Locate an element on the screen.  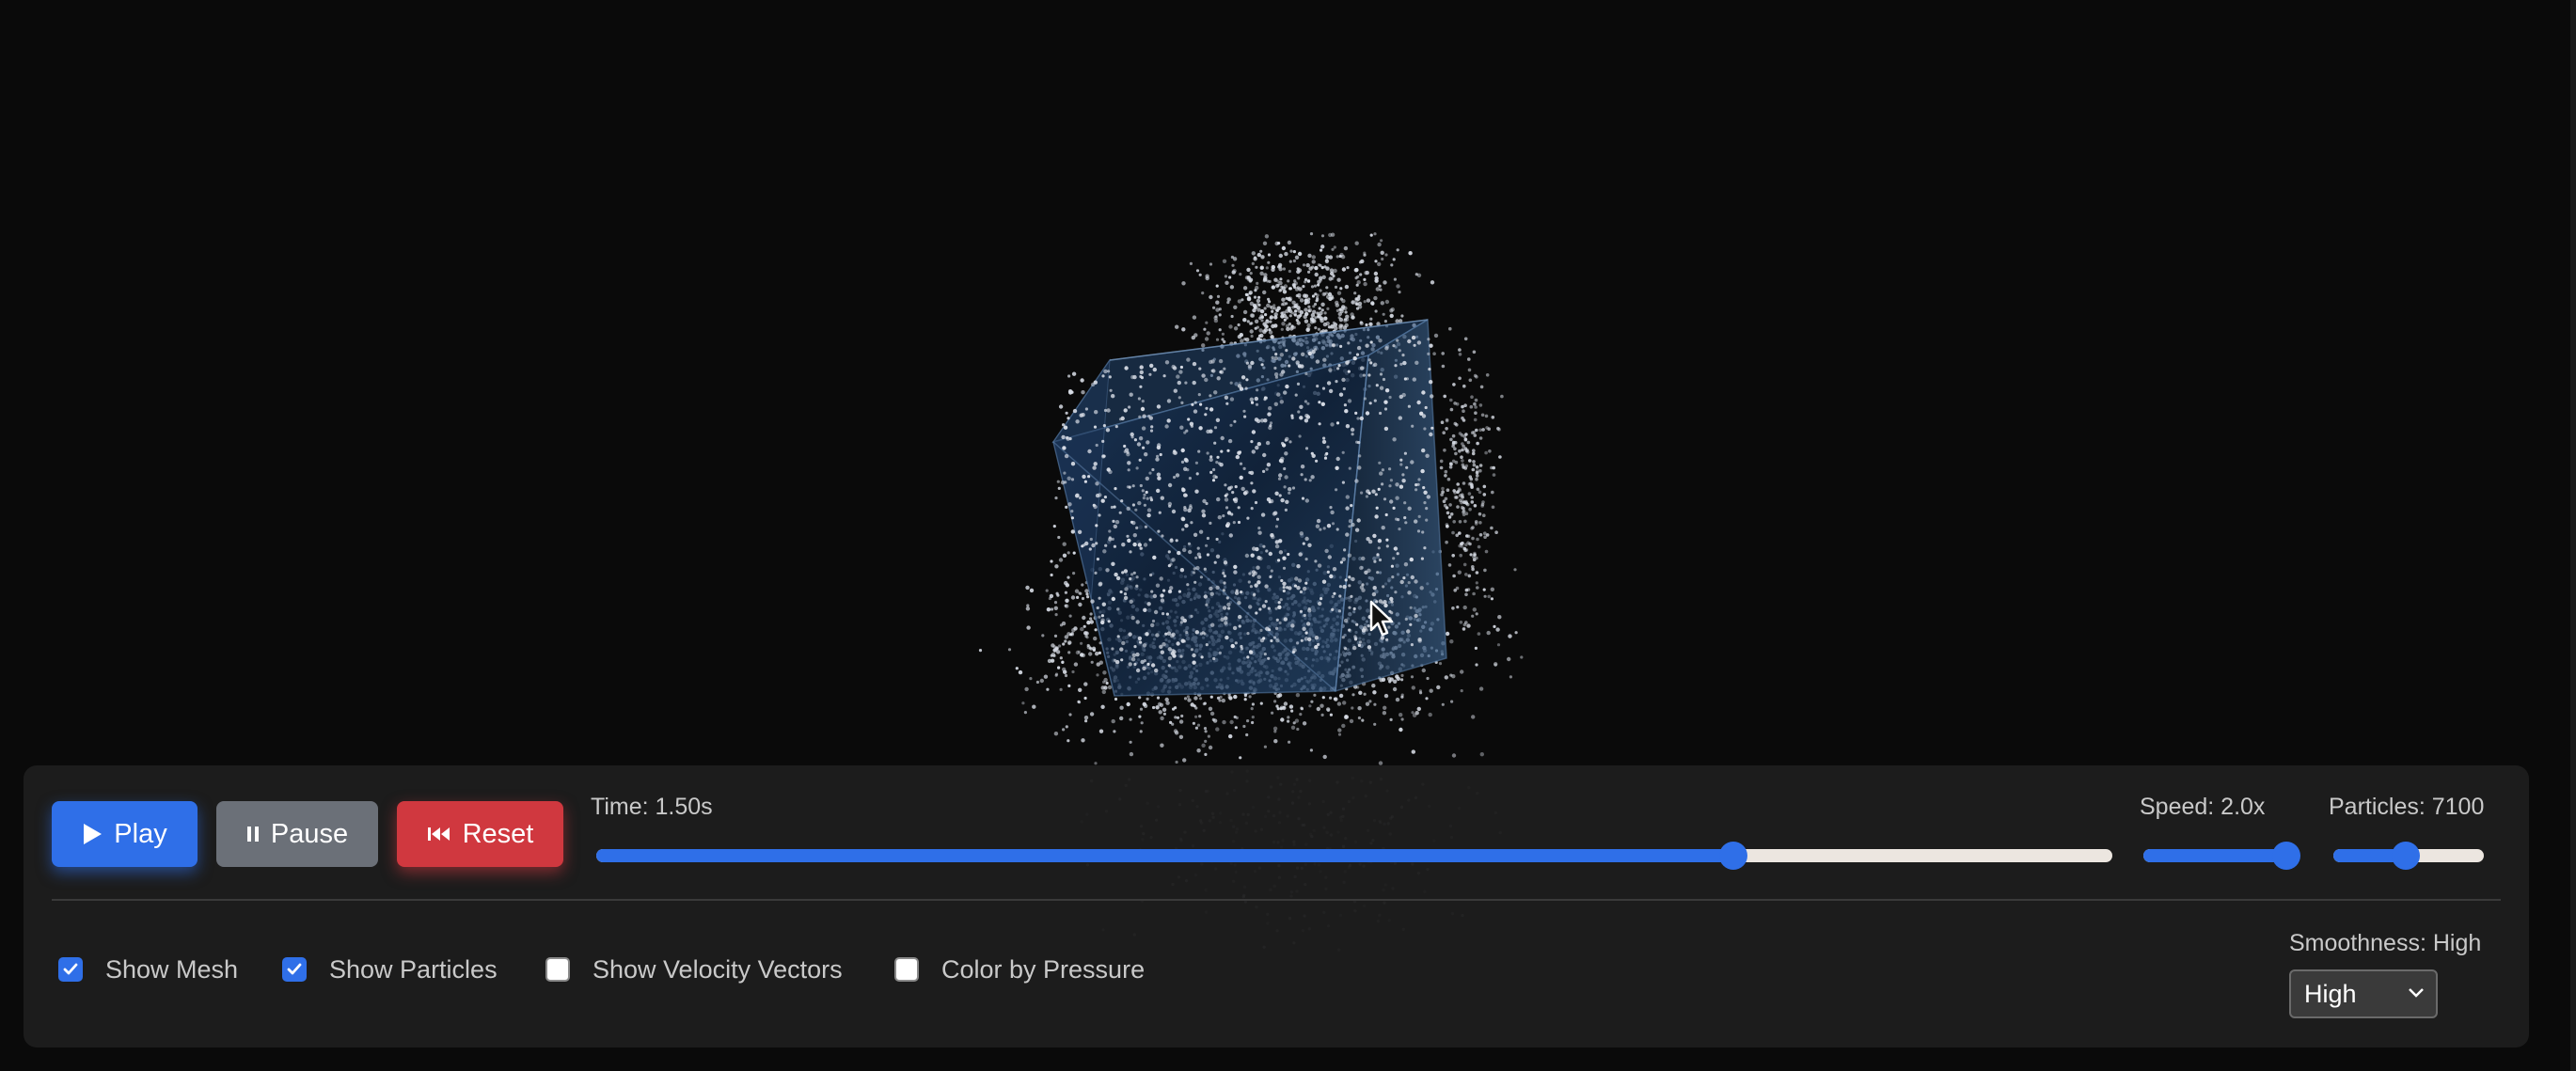
color-by-pressure-label: Color by Pressure is located at coordinates (1043, 970).